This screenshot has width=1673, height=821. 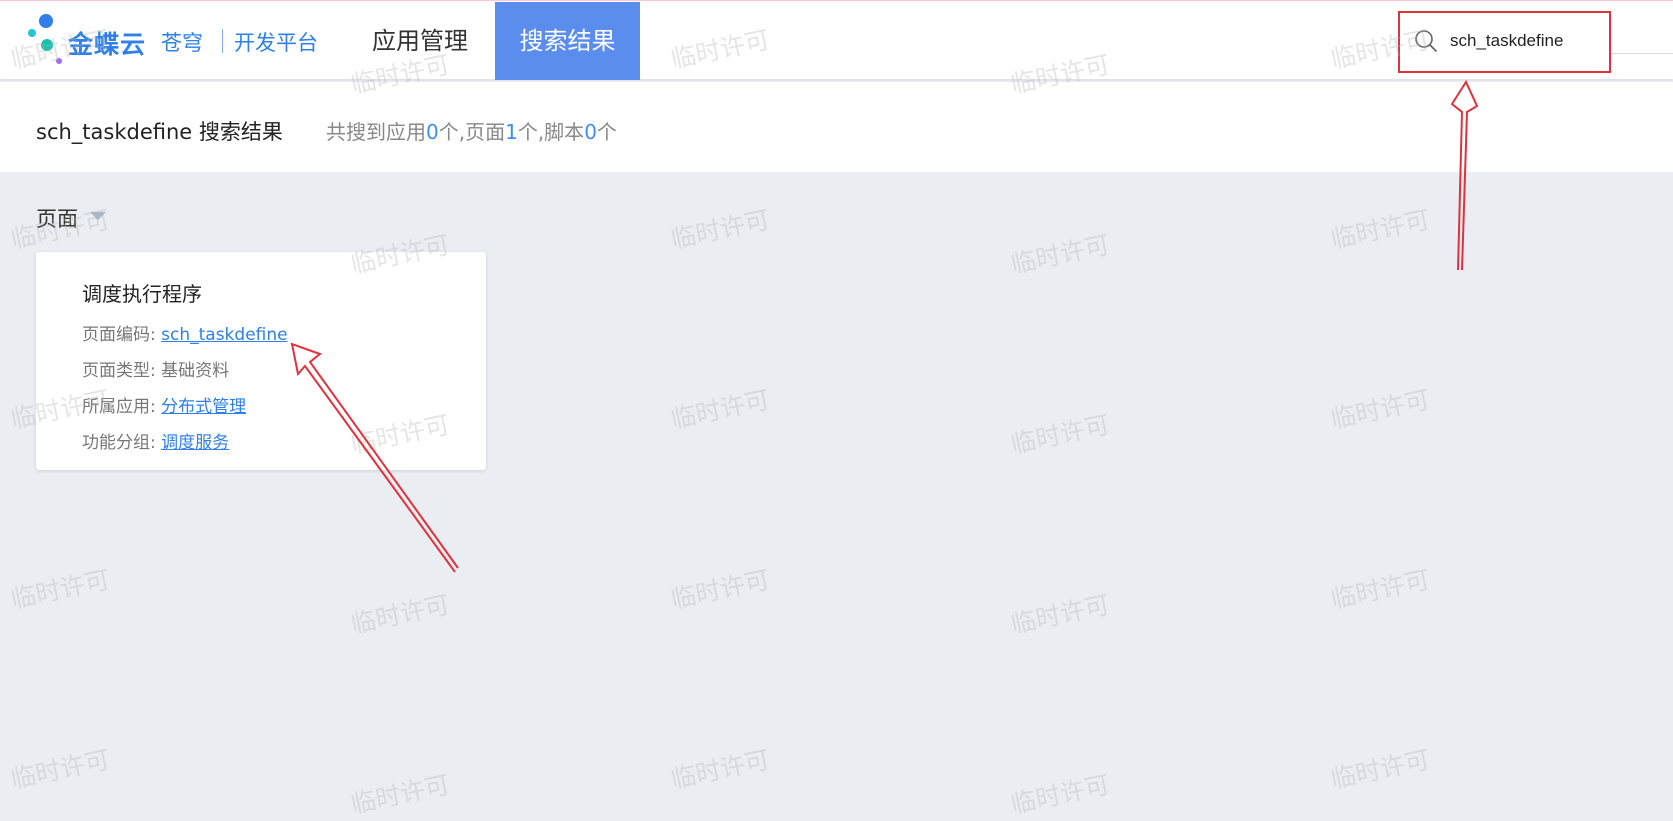 What do you see at coordinates (551, 132) in the screenshot?
I see `stats-mid-2: 个,脚本` at bounding box center [551, 132].